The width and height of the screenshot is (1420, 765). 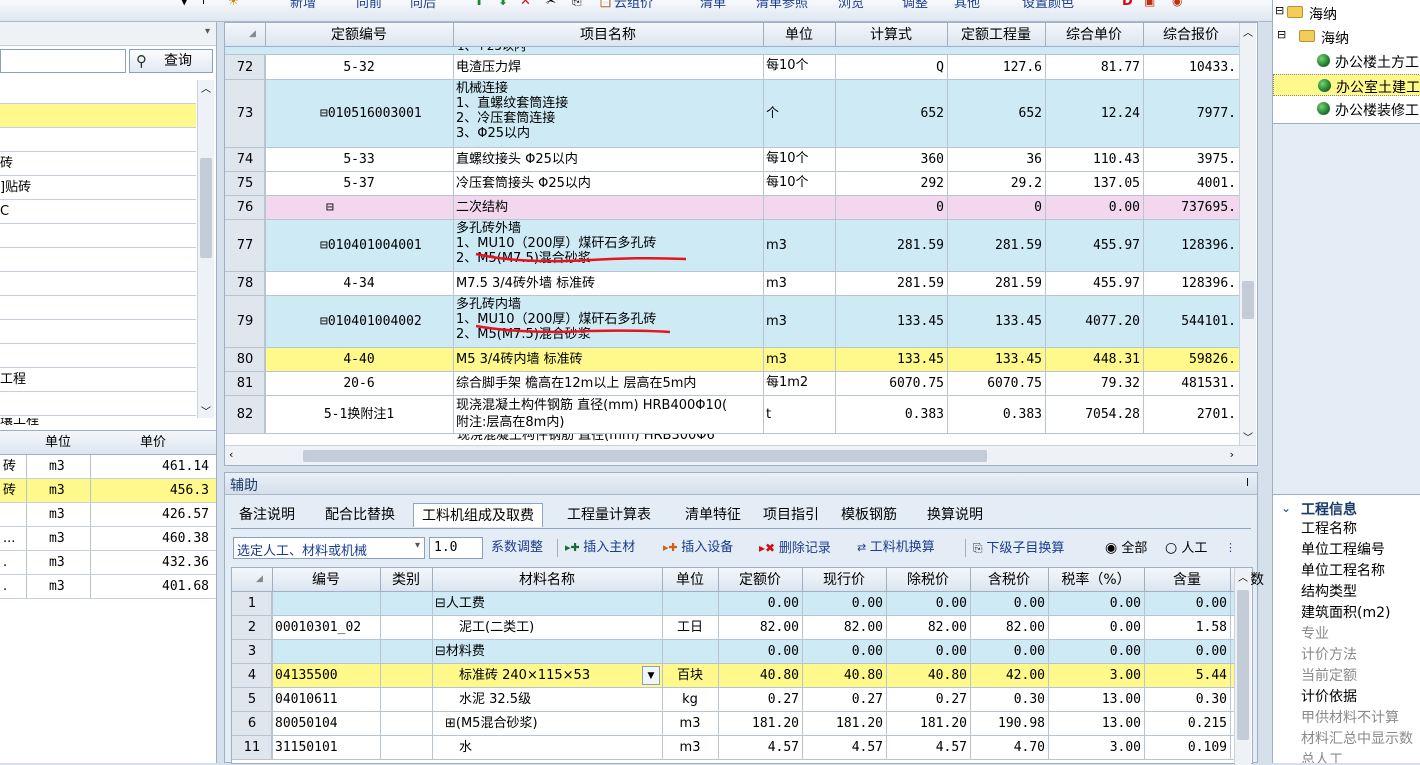 I want to click on project-info-item: 建筑面积(m2), so click(x=1345, y=613).